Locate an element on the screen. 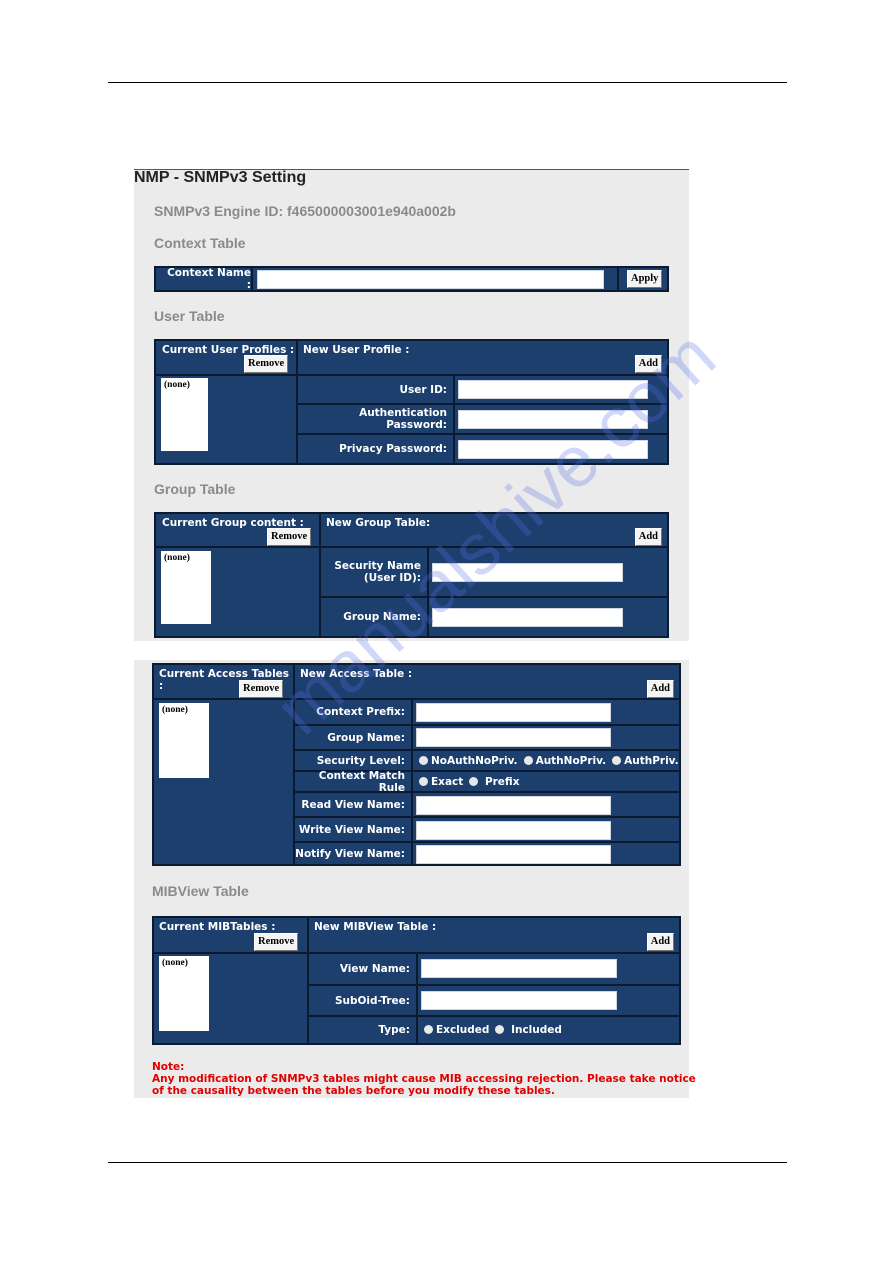  write-view-label-cell: Write View Name: is located at coordinates (353, 829).